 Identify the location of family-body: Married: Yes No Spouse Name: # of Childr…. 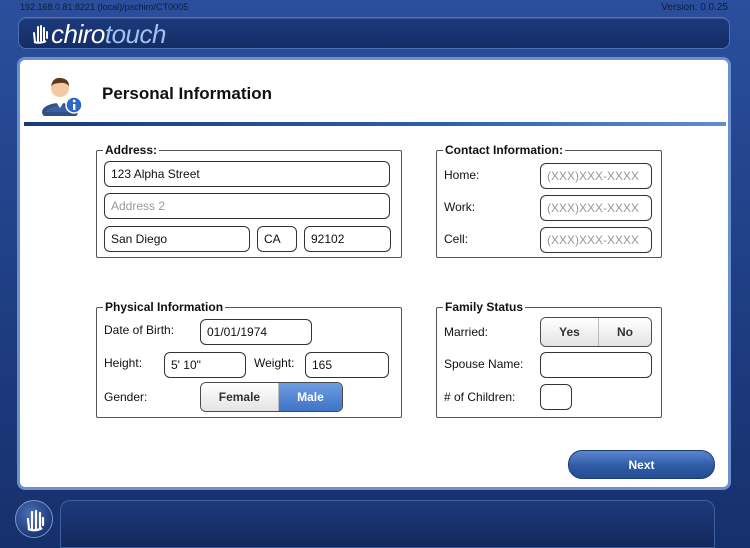
(549, 365).